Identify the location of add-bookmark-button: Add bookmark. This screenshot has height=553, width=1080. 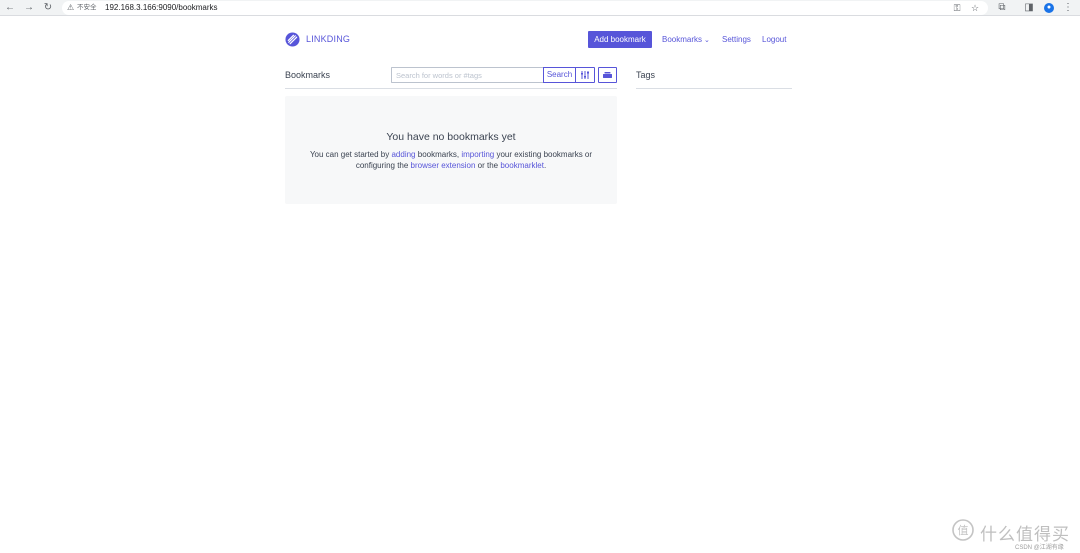
(620, 39).